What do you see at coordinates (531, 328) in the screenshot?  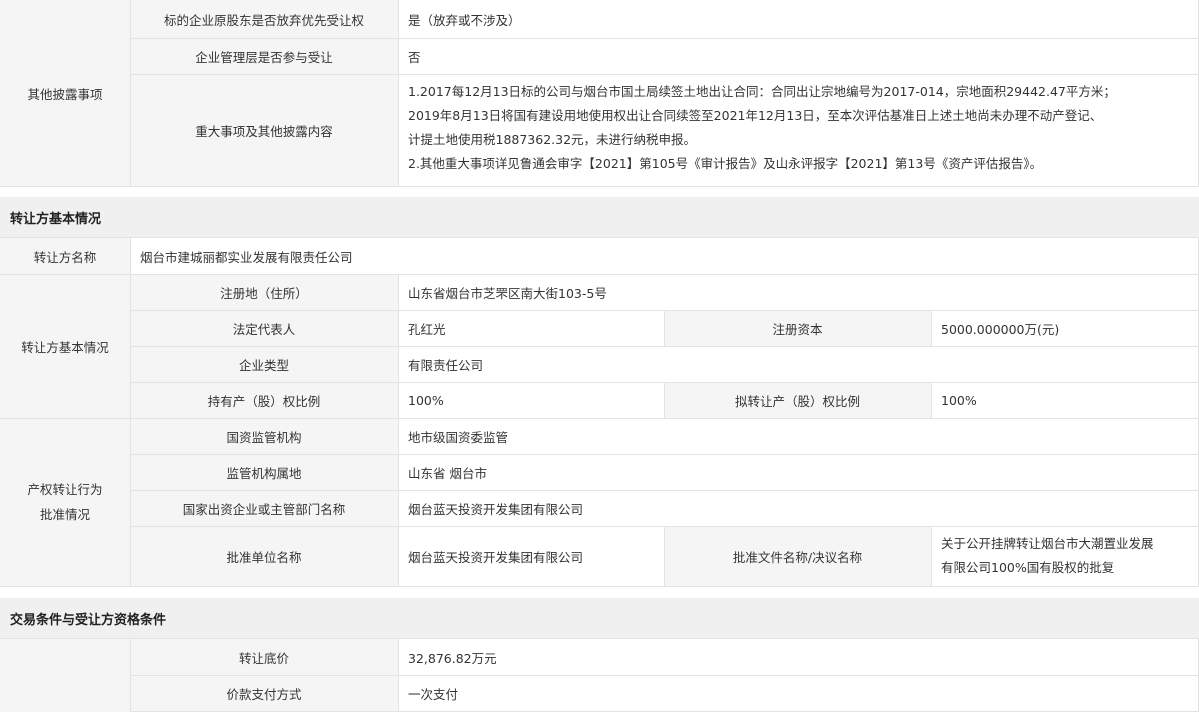 I see `legal-rep-value: 孔红光` at bounding box center [531, 328].